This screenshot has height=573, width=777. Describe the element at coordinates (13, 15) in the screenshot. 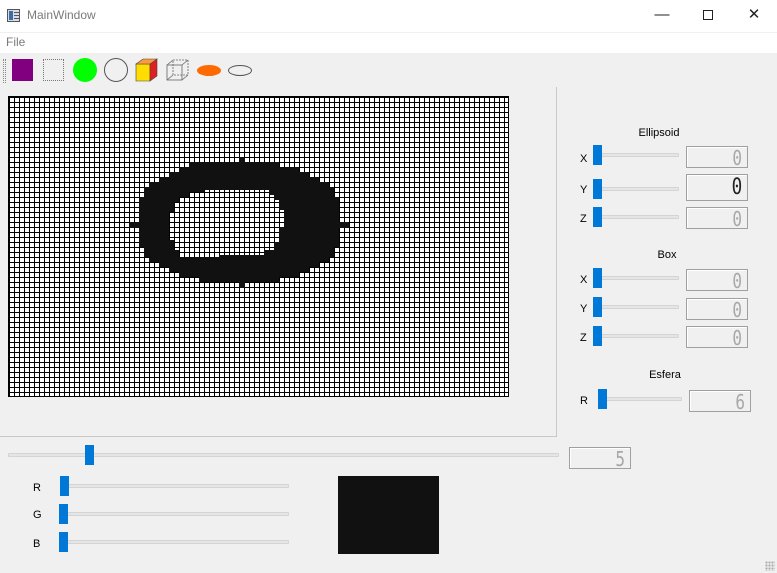

I see `app-icon` at that location.